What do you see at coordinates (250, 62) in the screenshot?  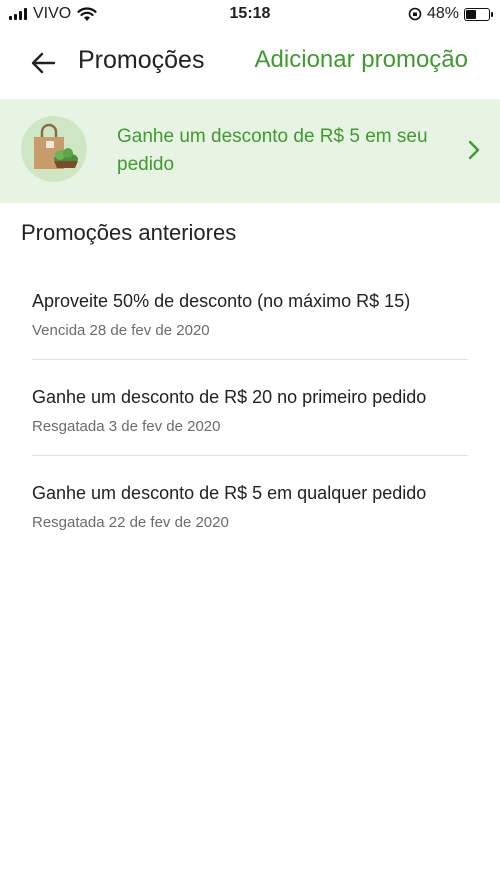 I see `app-header: Promoções Adicionar promoção` at bounding box center [250, 62].